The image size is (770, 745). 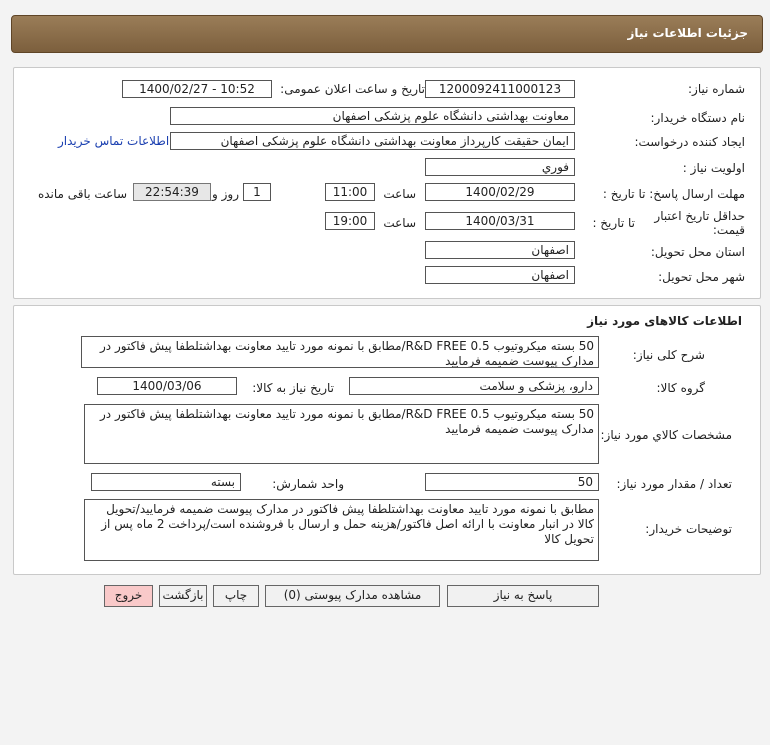 What do you see at coordinates (387, 34) in the screenshot?
I see `page-header: جزئیات اطلاعات نیاز` at bounding box center [387, 34].